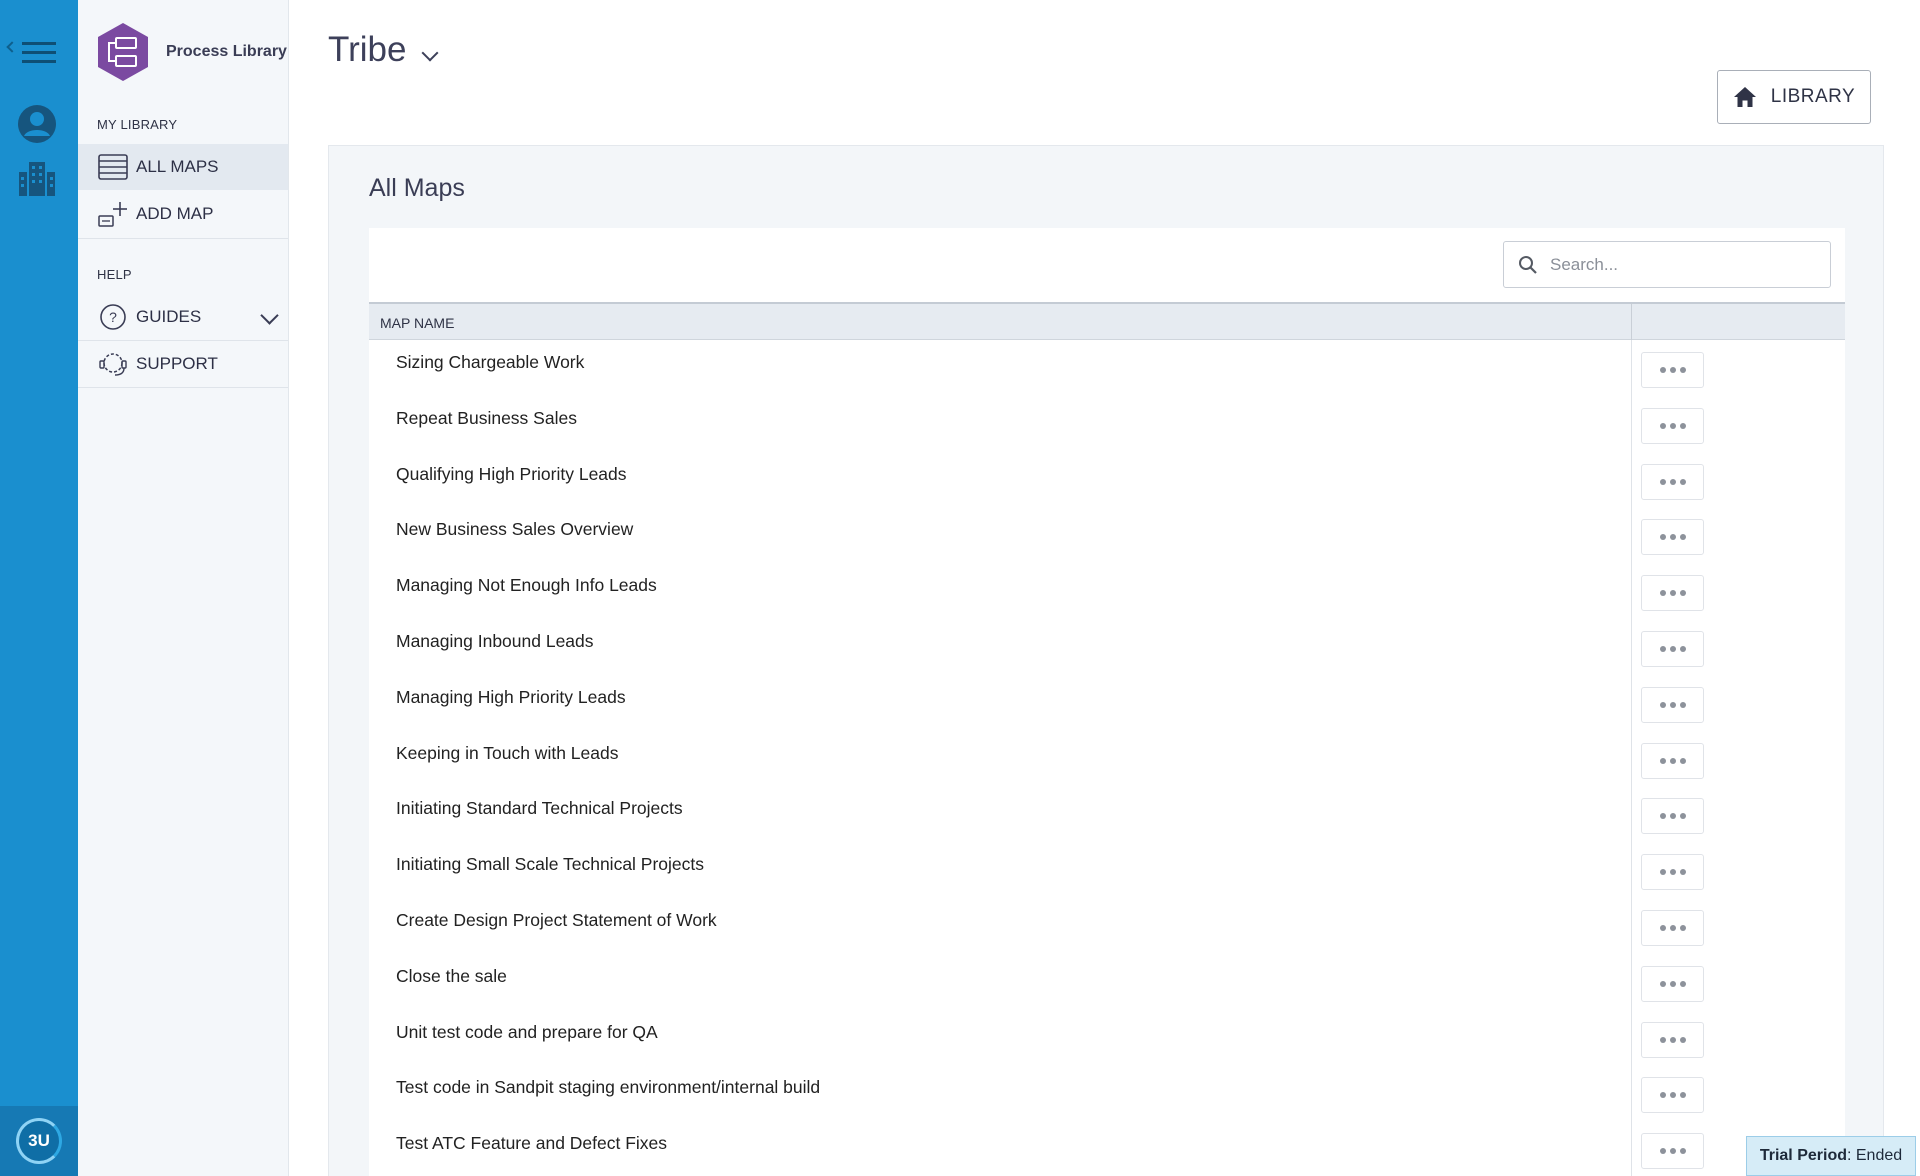 Image resolution: width=1920 pixels, height=1176 pixels. What do you see at coordinates (417, 188) in the screenshot?
I see `panel-title: All Maps` at bounding box center [417, 188].